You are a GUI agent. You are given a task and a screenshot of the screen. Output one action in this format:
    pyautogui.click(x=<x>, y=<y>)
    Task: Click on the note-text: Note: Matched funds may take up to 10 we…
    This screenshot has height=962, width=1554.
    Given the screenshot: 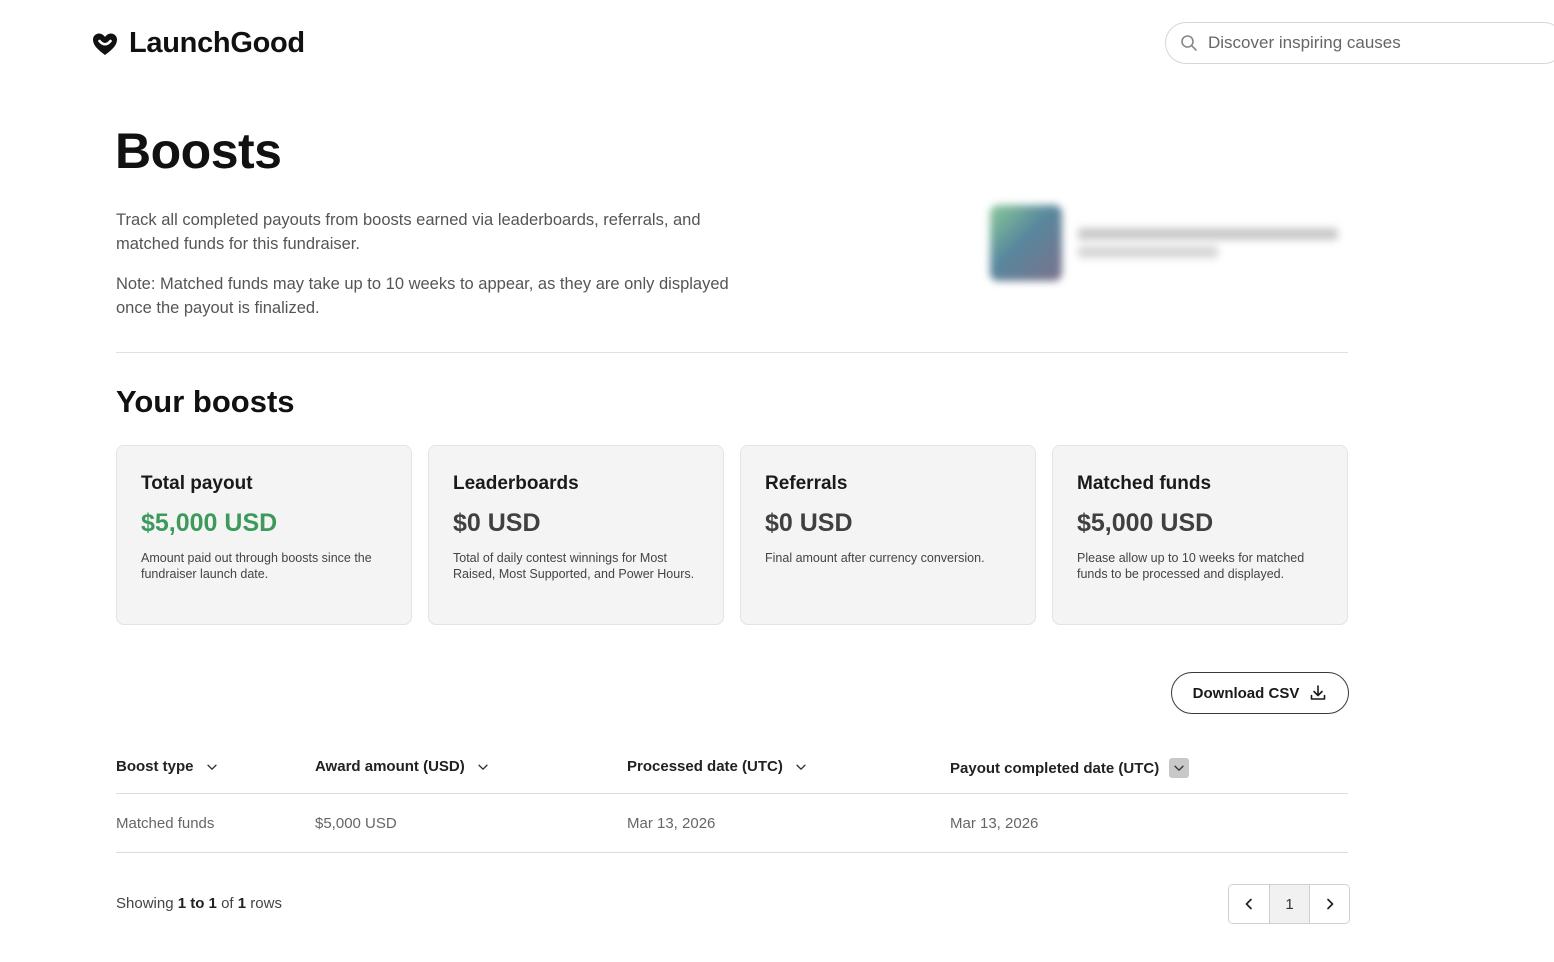 What is the action you would take?
    pyautogui.click(x=422, y=296)
    